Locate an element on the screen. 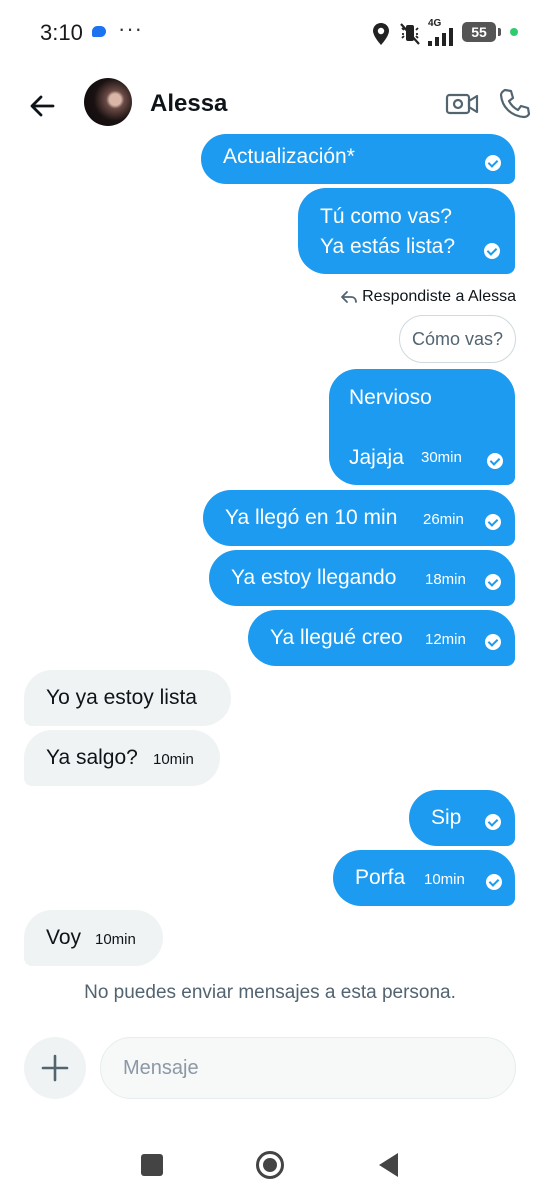 Image resolution: width=540 pixels, height=1200 pixels. message-text: Tú como vas? Ya estás lista? is located at coordinates (388, 231).